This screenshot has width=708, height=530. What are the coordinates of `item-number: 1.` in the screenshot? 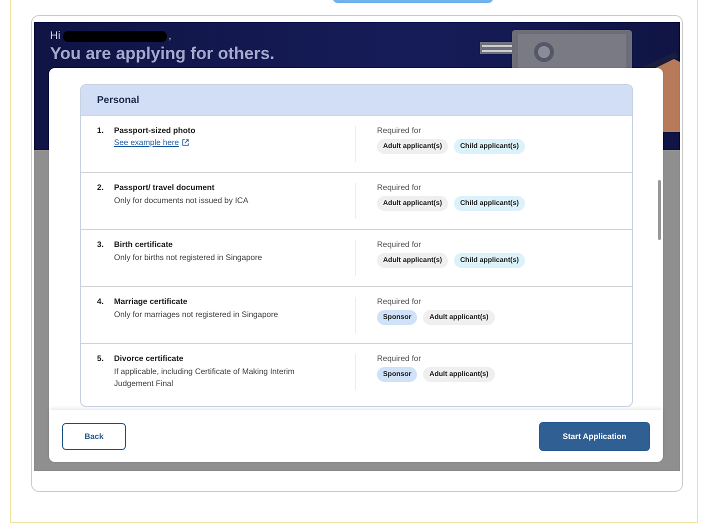 It's located at (101, 131).